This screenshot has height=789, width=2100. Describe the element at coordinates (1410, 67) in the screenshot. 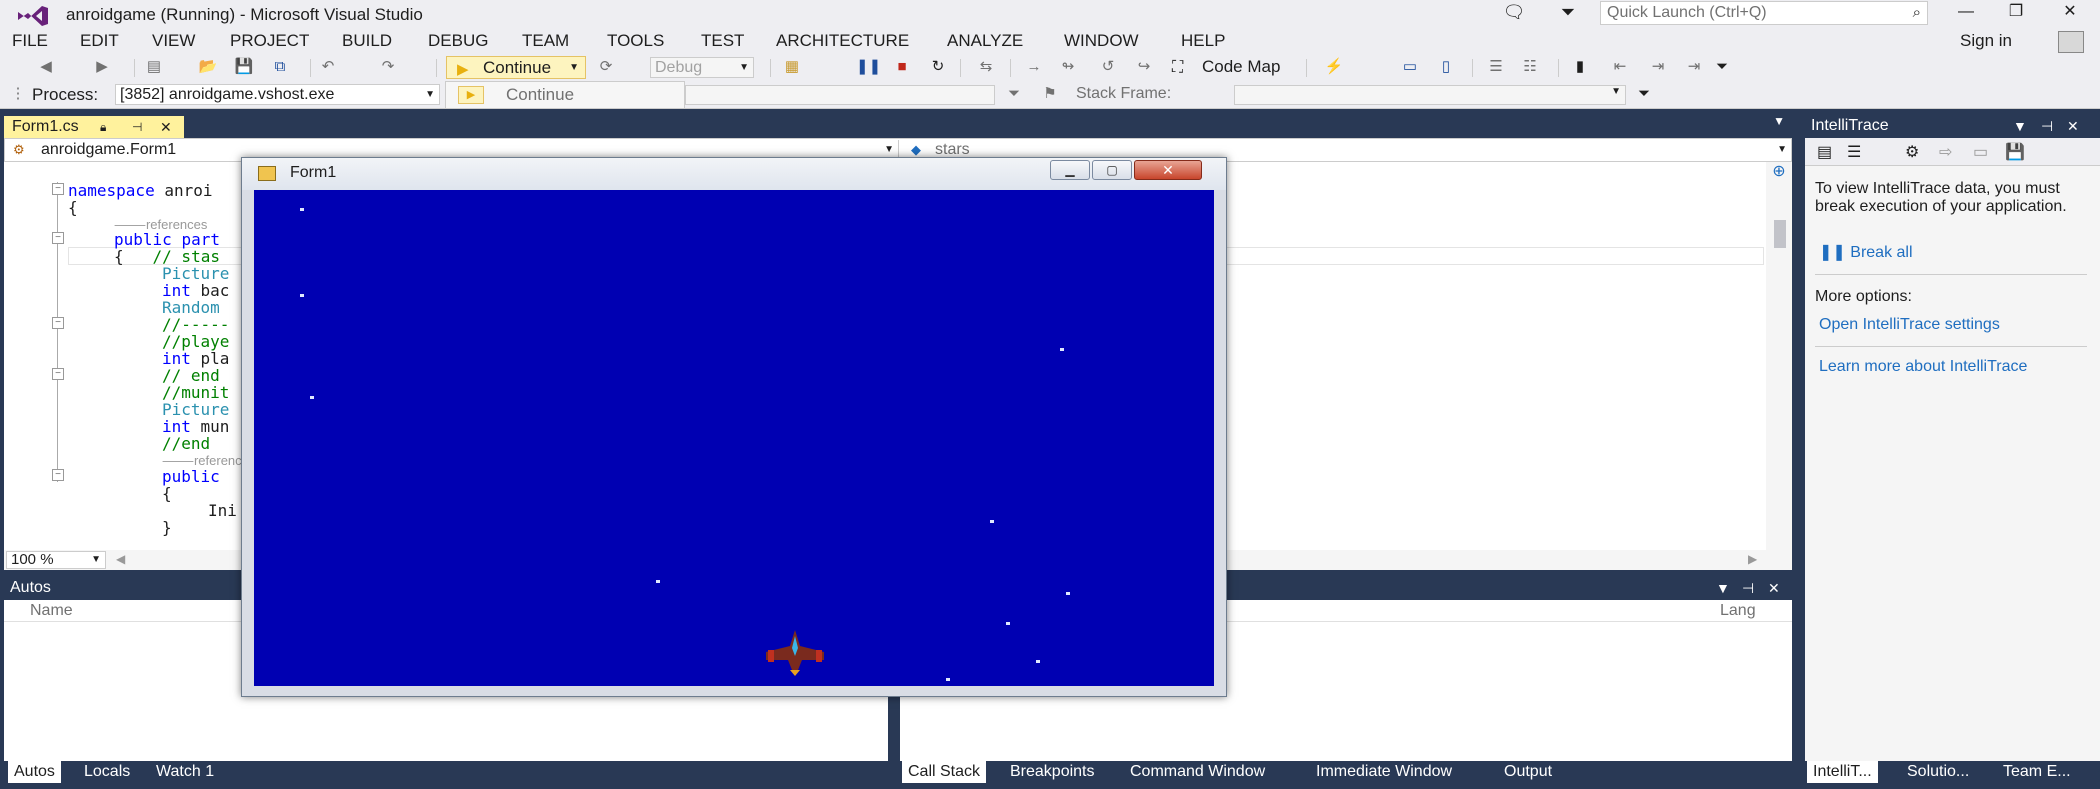

I see `comment-icon: ▭` at that location.